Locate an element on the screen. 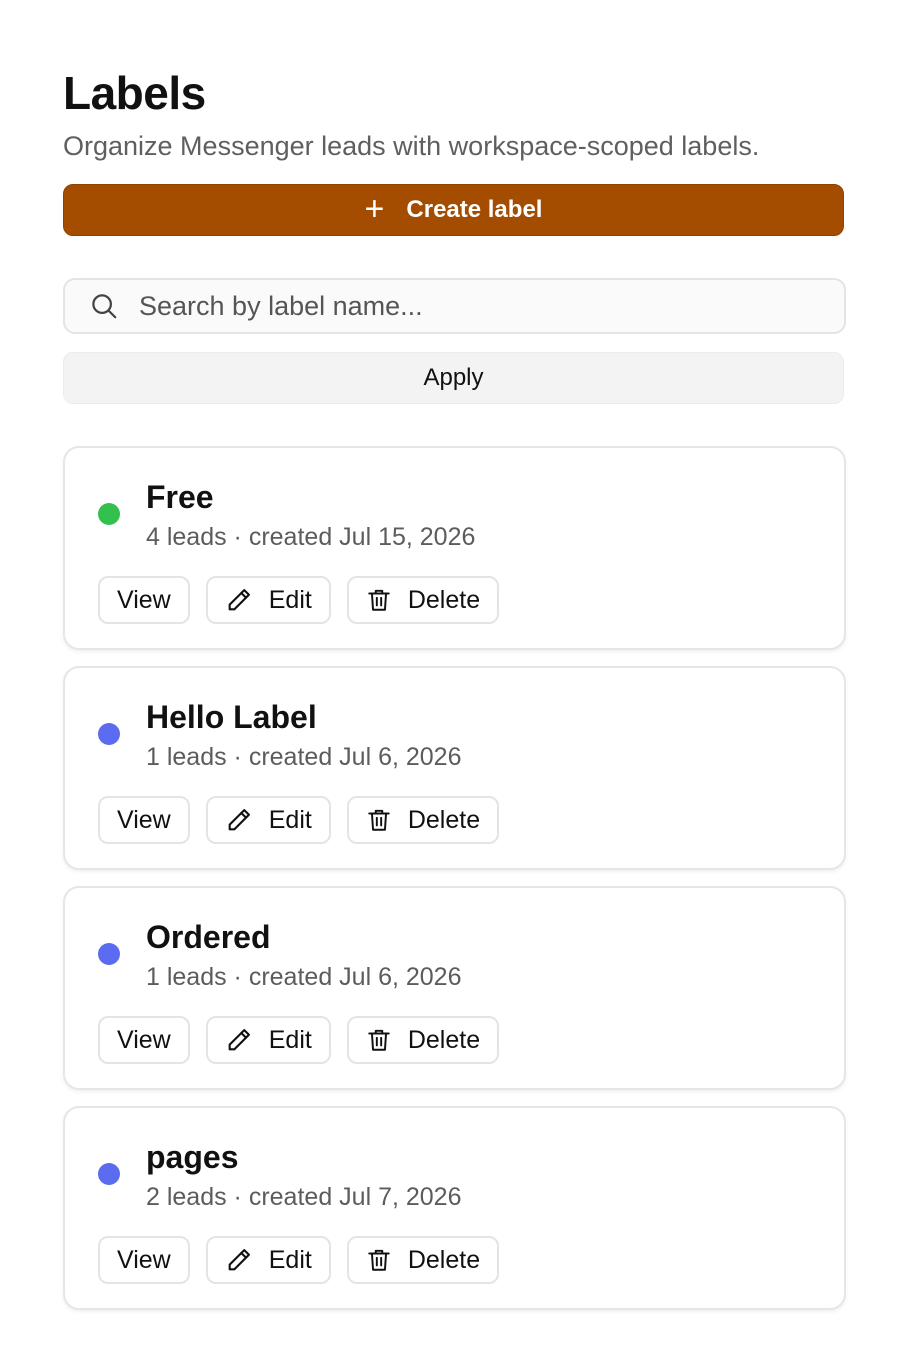 This screenshot has height=1358, width=900. plus-icon: + is located at coordinates (374, 208).